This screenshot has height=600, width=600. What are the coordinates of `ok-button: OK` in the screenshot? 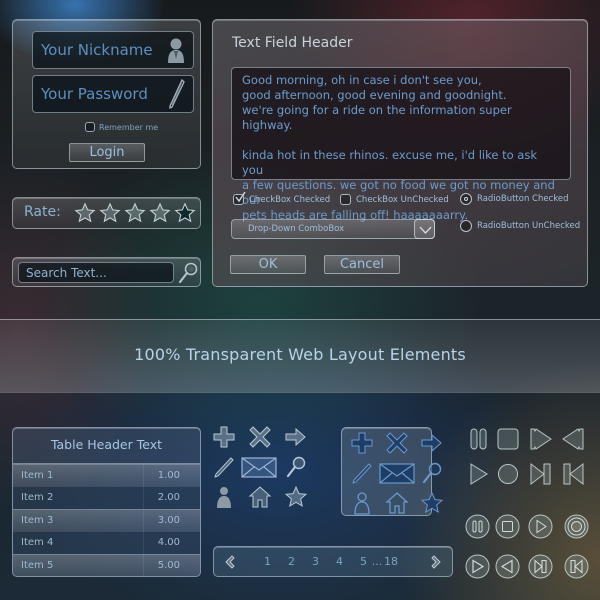 It's located at (268, 264).